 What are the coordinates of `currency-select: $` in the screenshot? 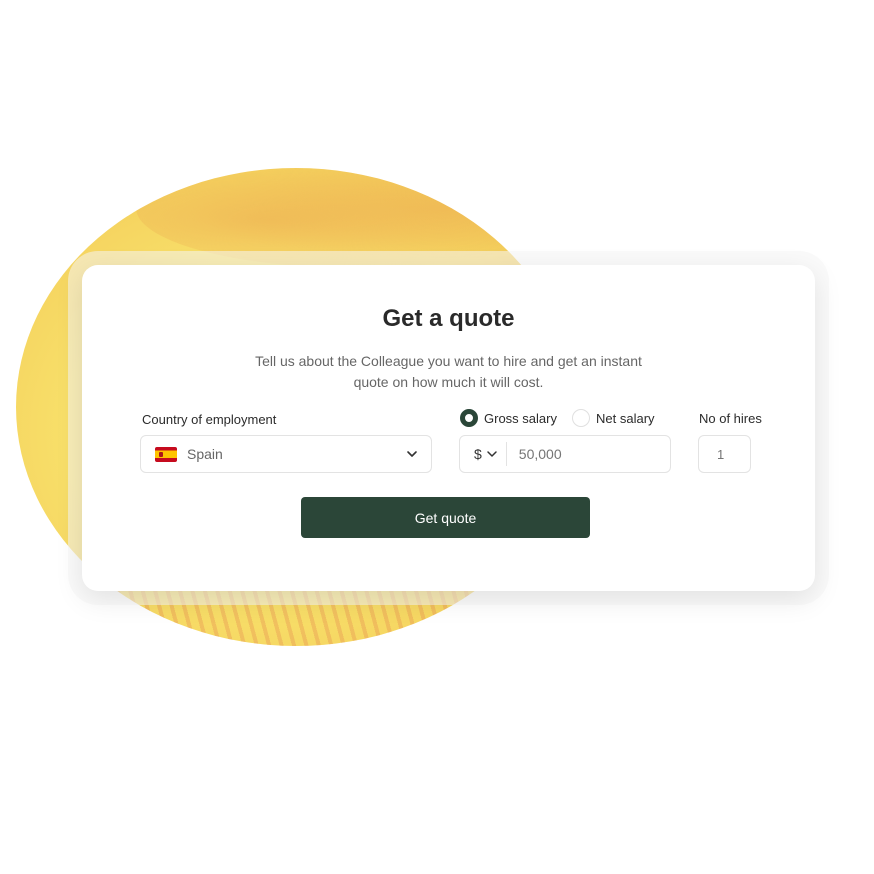 It's located at (483, 454).